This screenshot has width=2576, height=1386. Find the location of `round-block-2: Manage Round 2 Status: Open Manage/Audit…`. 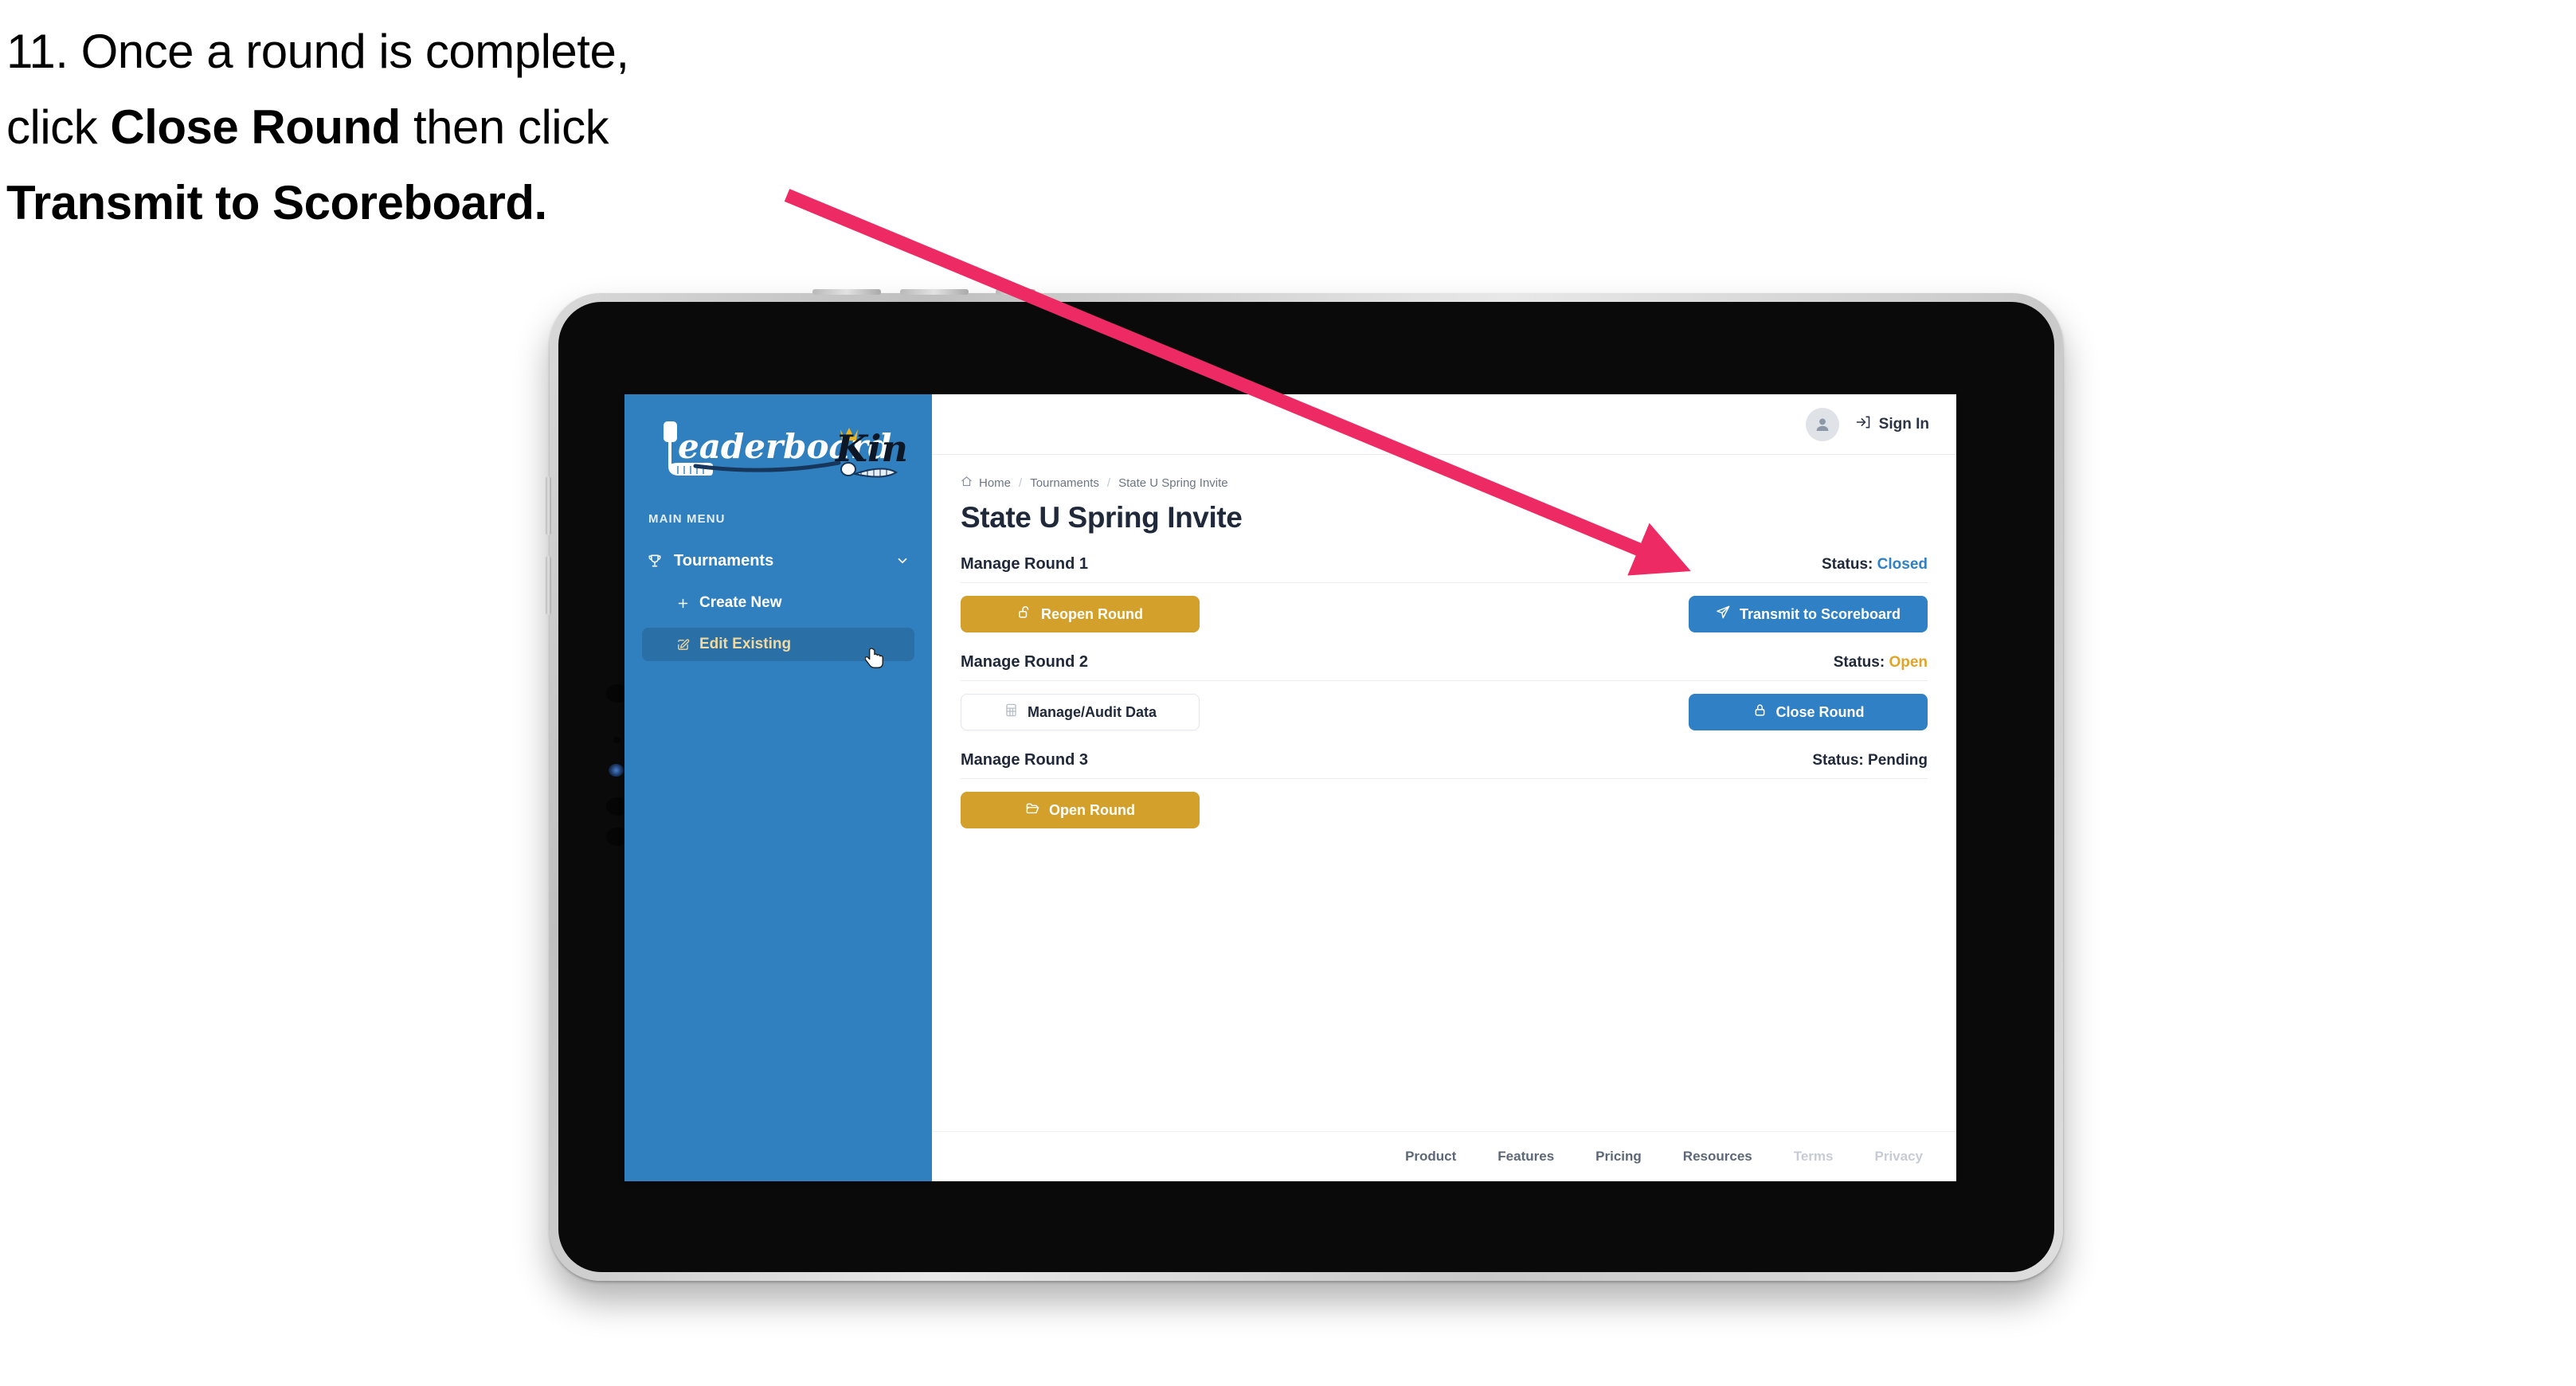

round-block-2: Manage Round 2 Status: Open Manage/Audit… is located at coordinates (1444, 691).